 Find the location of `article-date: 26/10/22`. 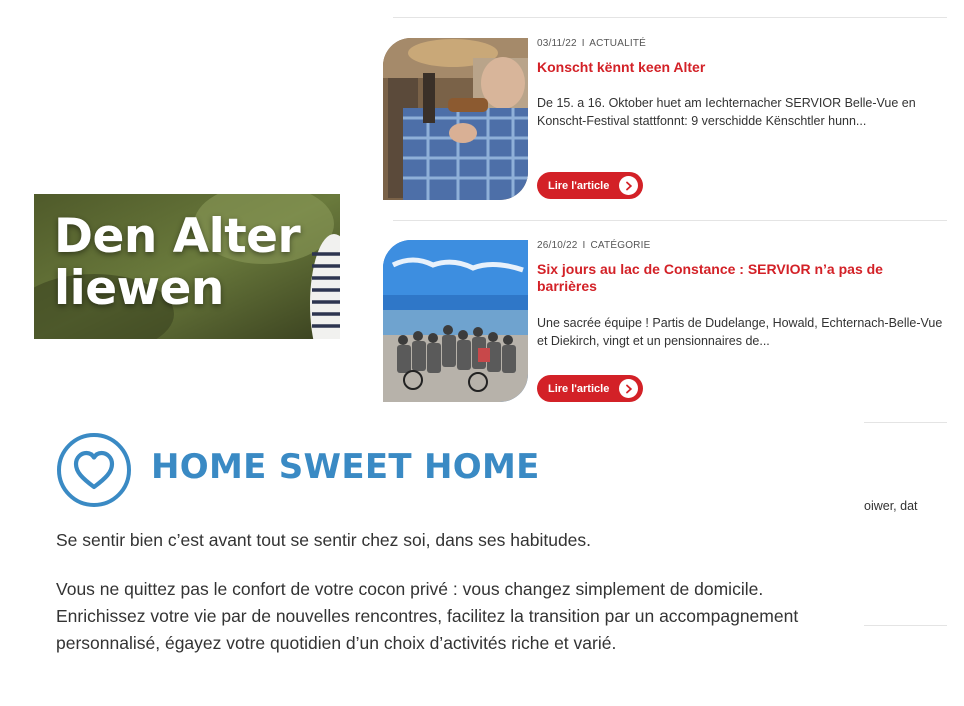

article-date: 26/10/22 is located at coordinates (557, 245).